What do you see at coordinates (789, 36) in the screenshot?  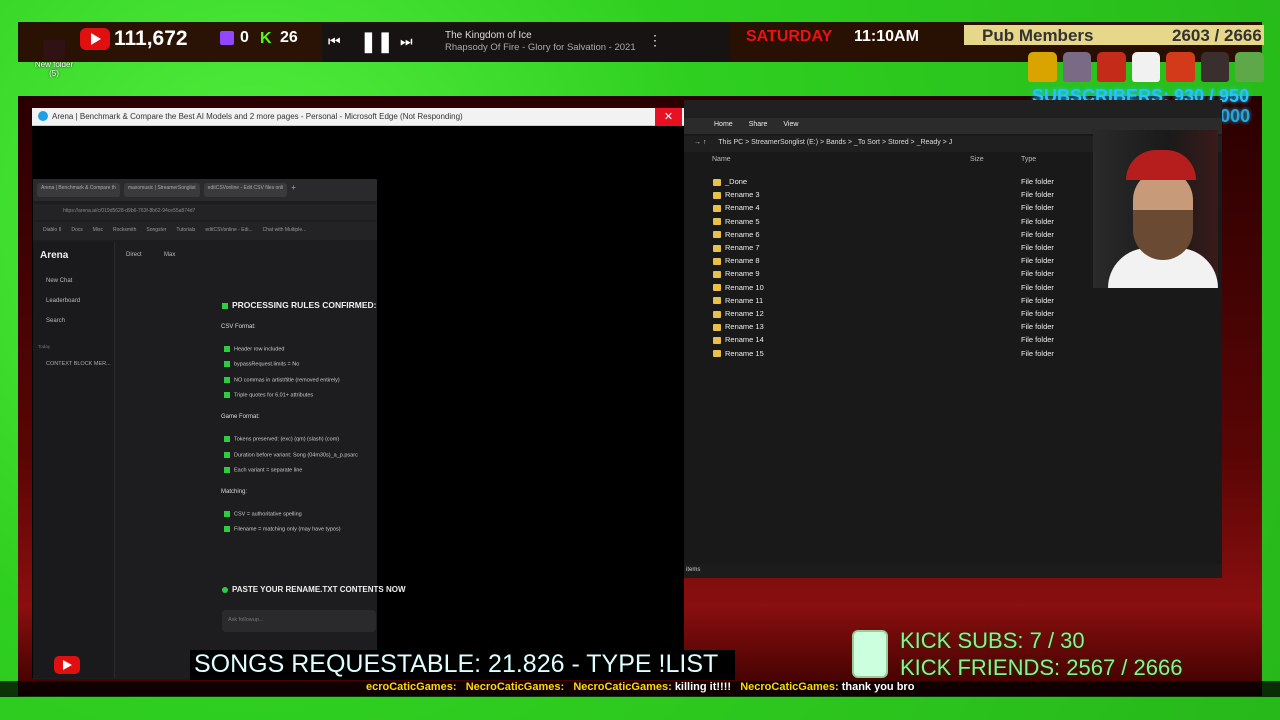 I see `day-label: SATURDAY` at bounding box center [789, 36].